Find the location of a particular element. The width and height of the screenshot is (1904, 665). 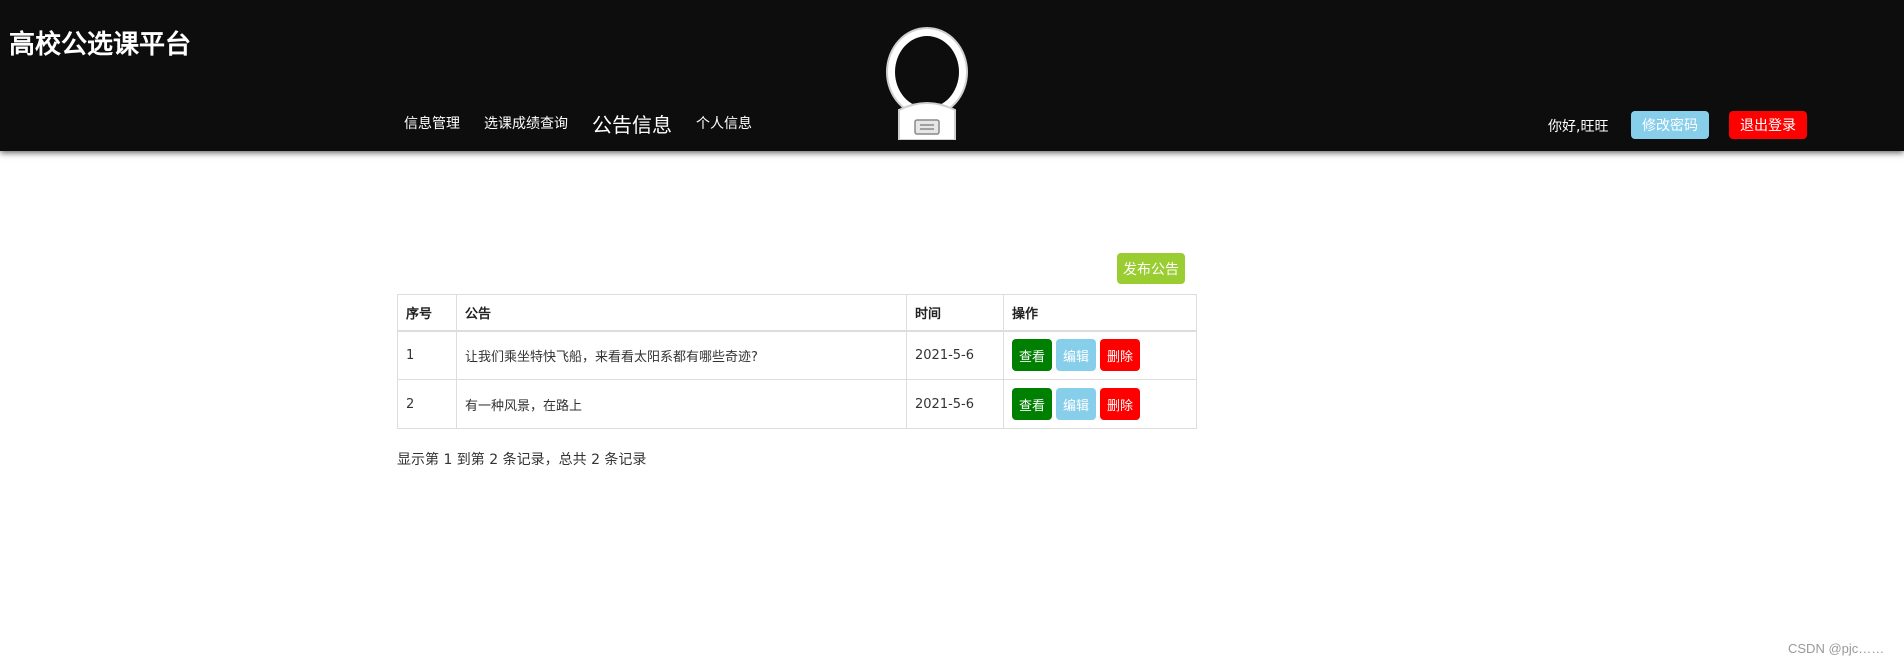

nav-item-personal-info: 个人信息 is located at coordinates (724, 123).